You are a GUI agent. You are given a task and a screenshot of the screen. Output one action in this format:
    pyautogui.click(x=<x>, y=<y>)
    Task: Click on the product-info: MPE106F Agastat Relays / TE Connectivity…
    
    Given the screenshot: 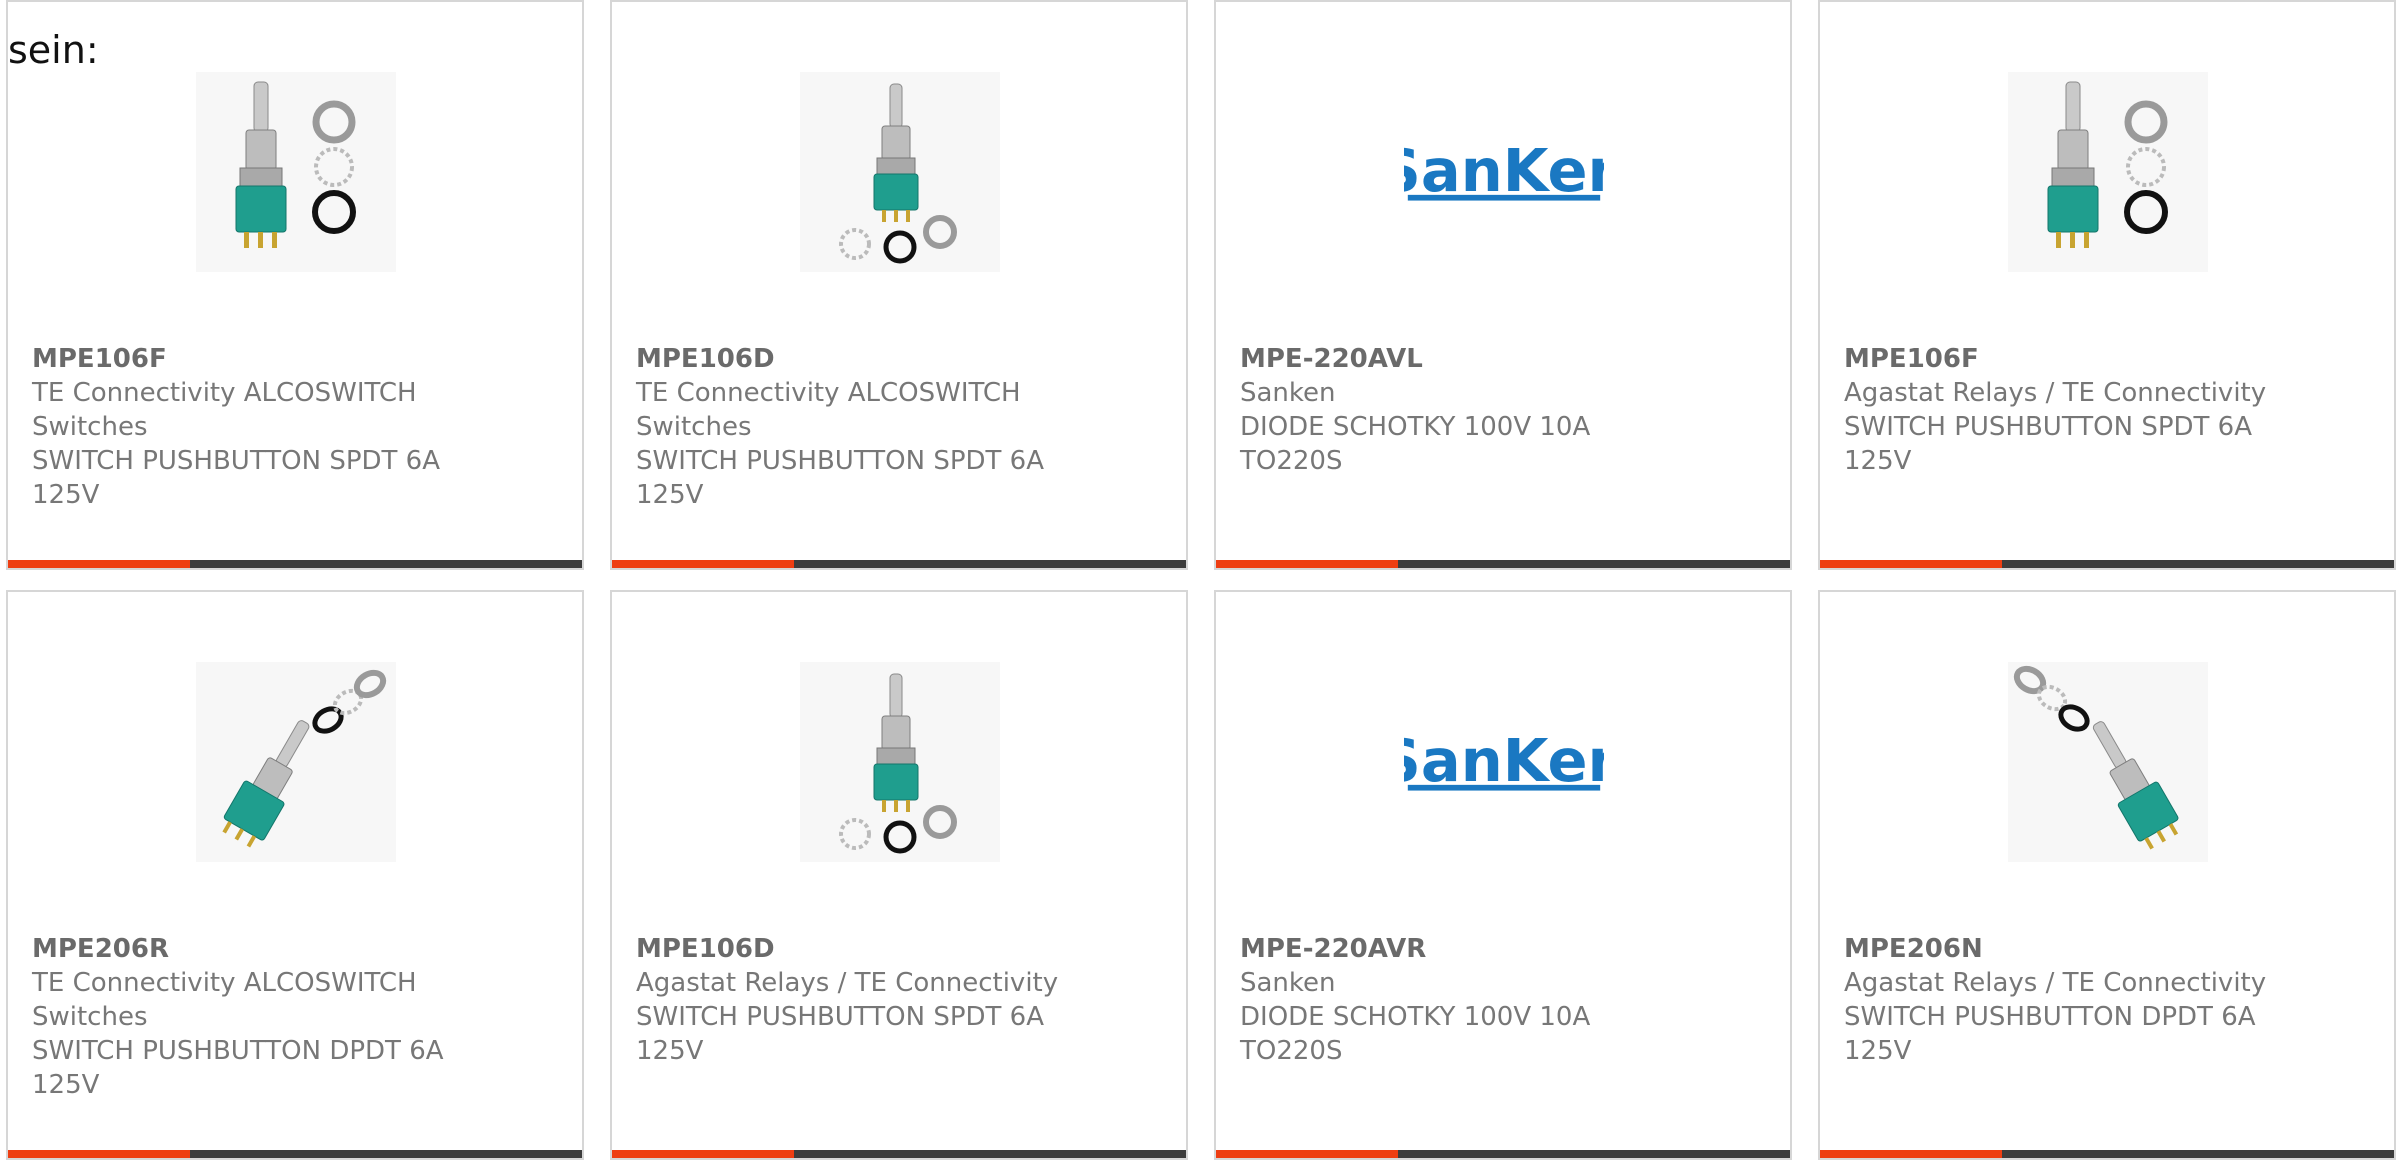 What is the action you would take?
    pyautogui.click(x=2109, y=410)
    